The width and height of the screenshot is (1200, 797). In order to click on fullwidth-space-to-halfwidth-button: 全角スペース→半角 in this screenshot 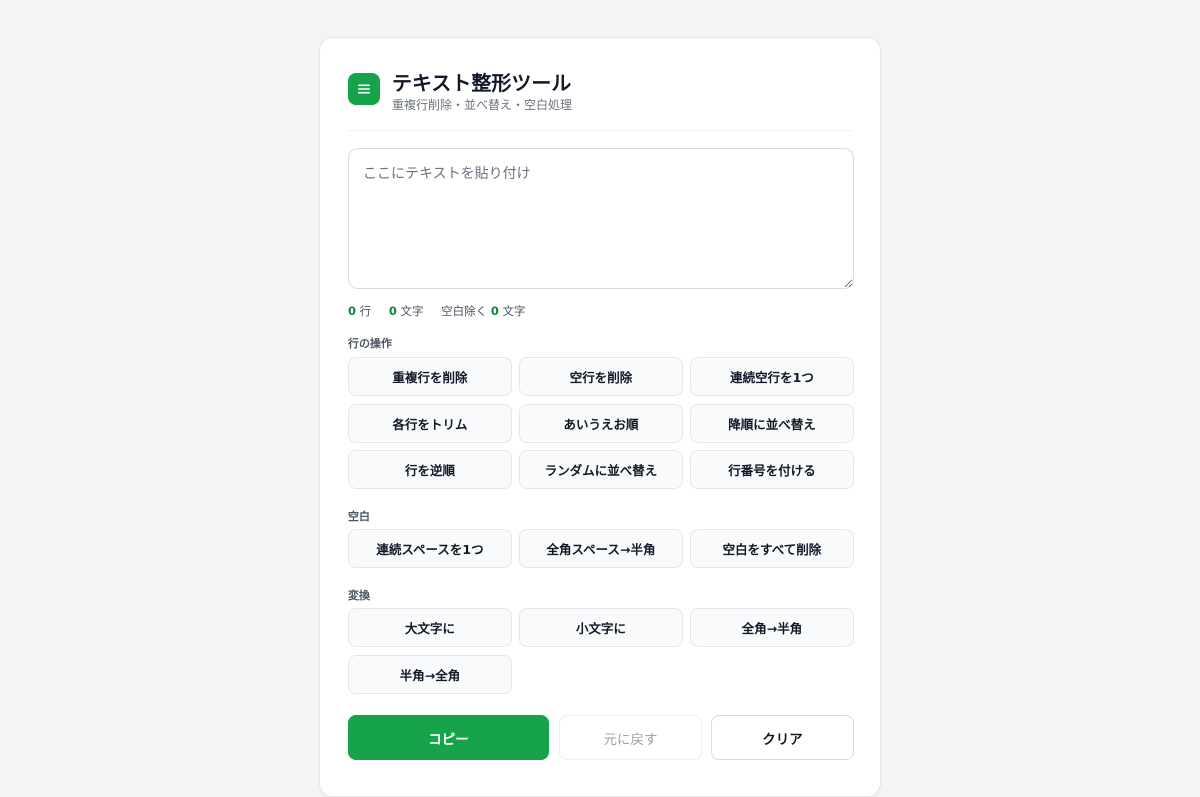, I will do `click(601, 548)`.